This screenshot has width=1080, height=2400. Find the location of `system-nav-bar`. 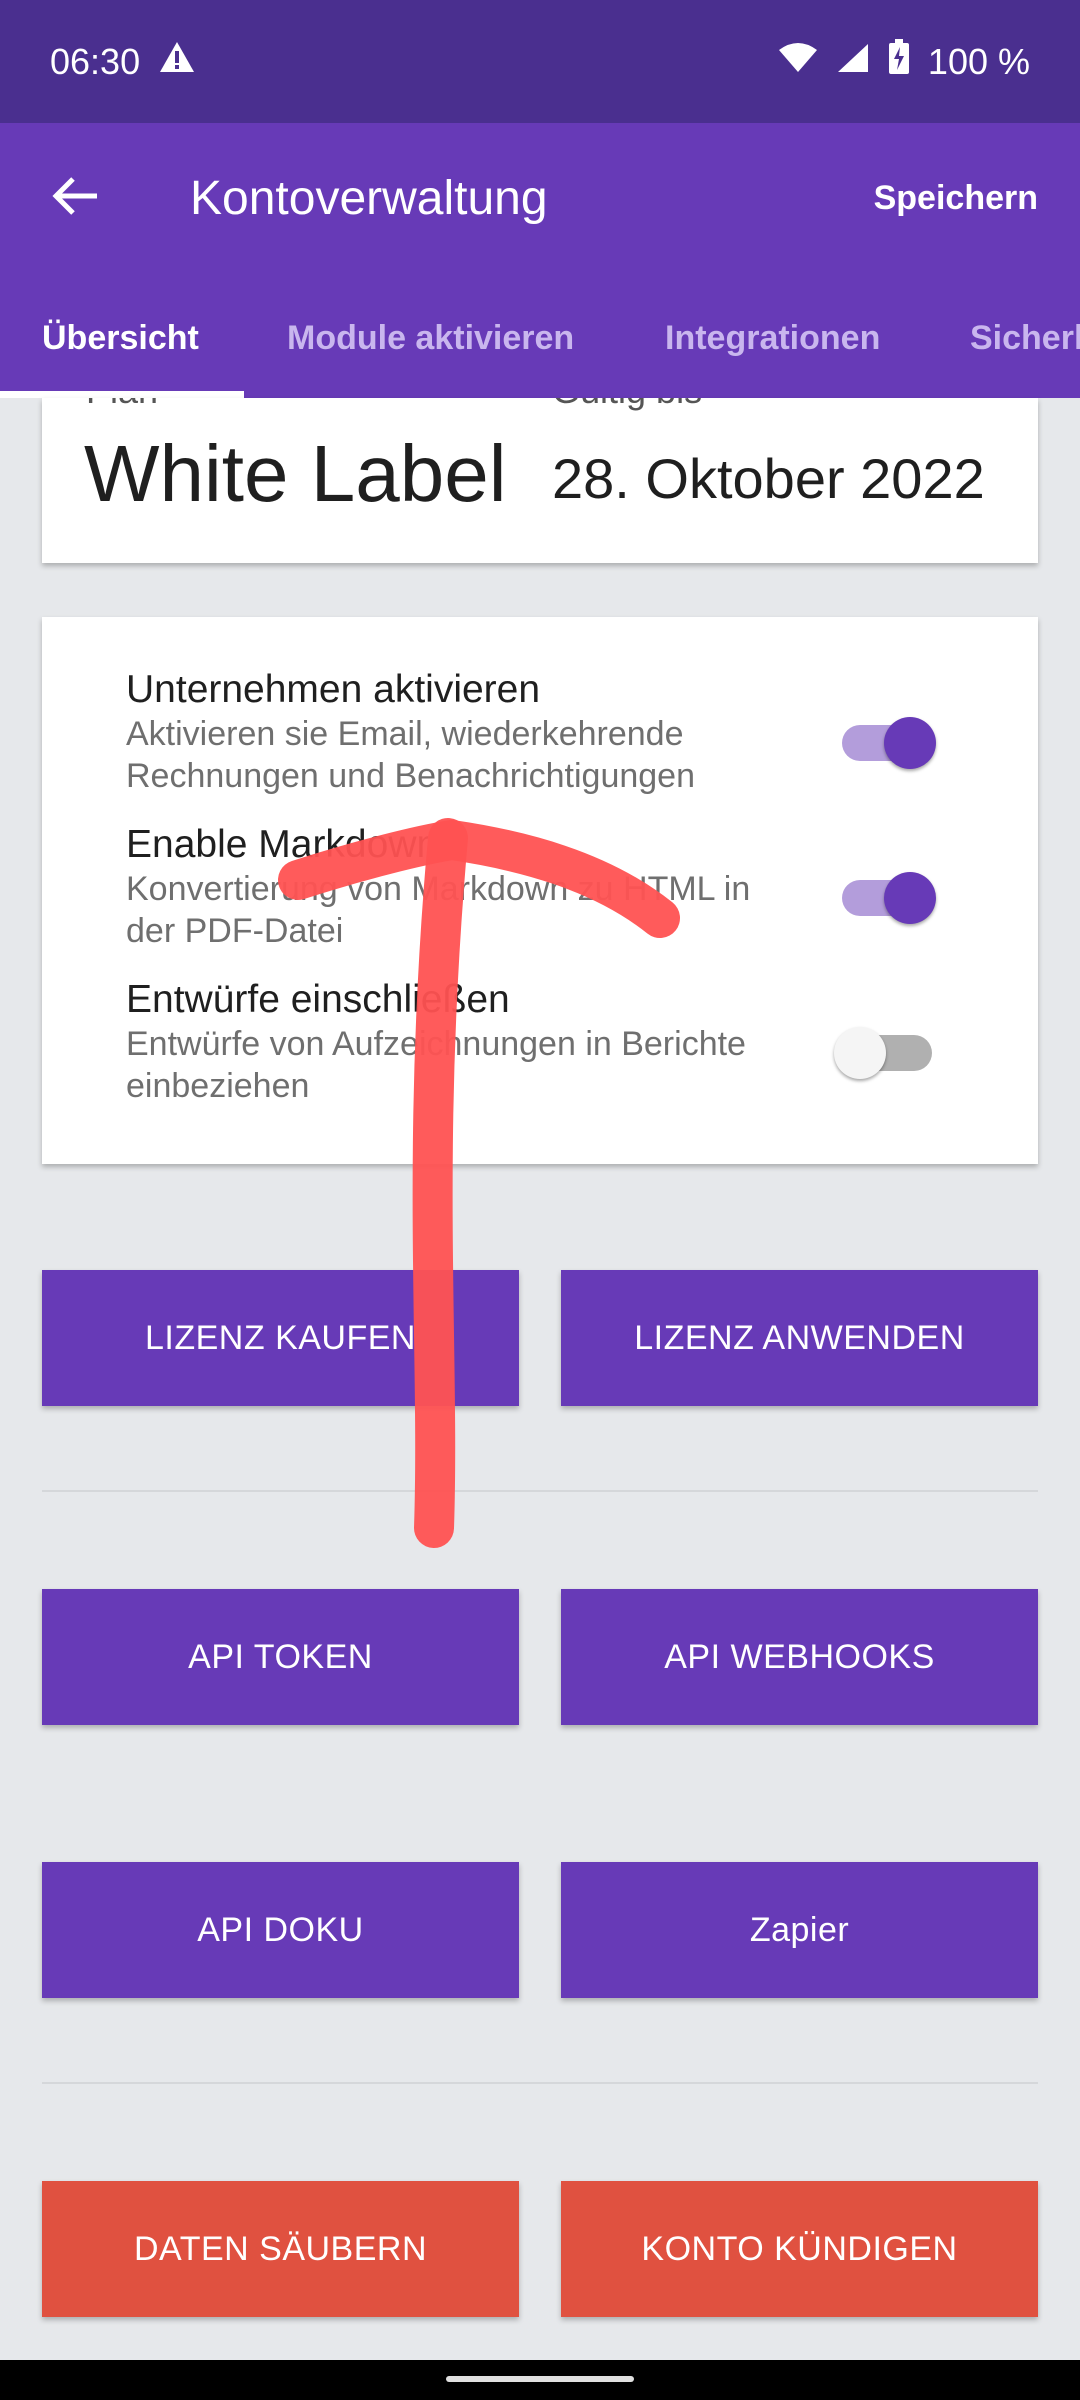

system-nav-bar is located at coordinates (540, 2380).